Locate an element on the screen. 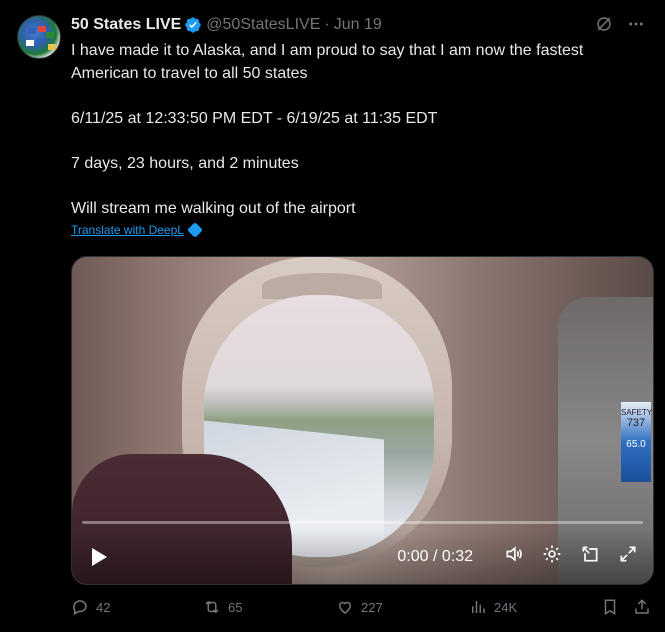 The width and height of the screenshot is (665, 632). picture-in-picture-icon is located at coordinates (590, 556).